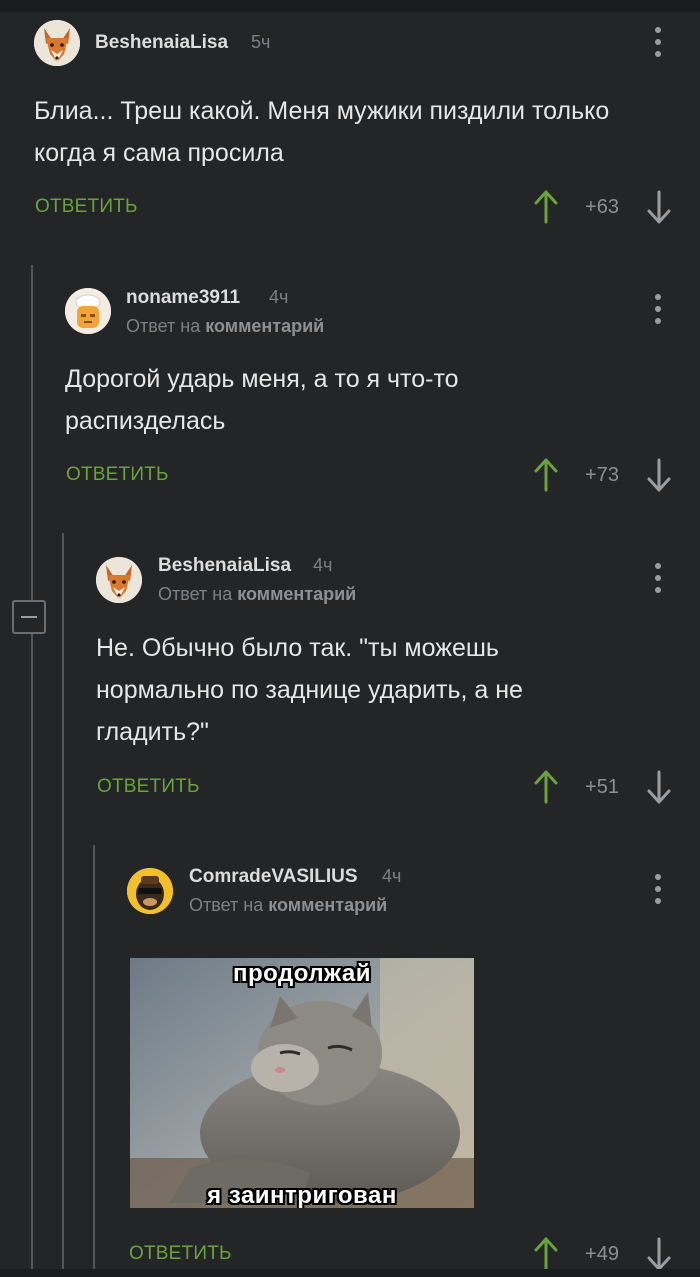 The image size is (700, 1277). I want to click on top-bar, so click(350, 6).